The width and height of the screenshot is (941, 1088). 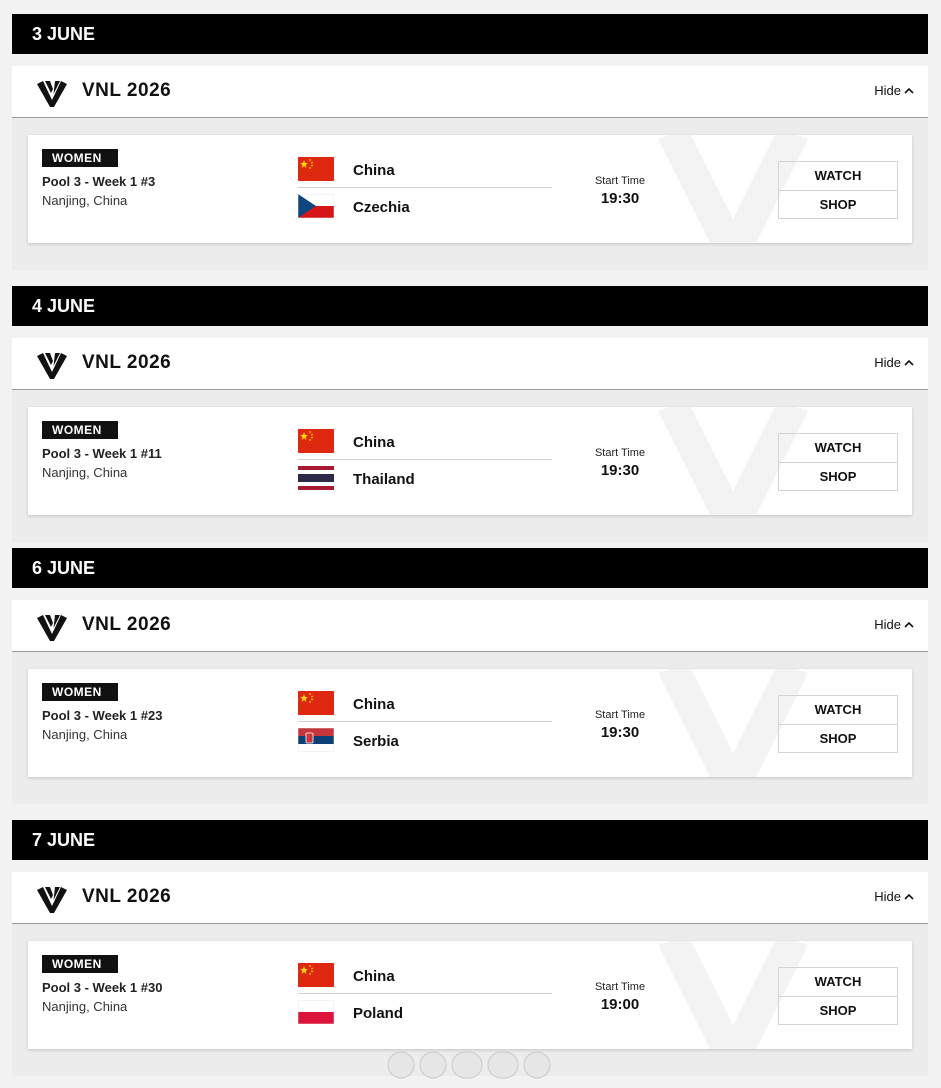 What do you see at coordinates (102, 715) in the screenshot?
I see `pool-info: Pool 3 - Week 1 #23` at bounding box center [102, 715].